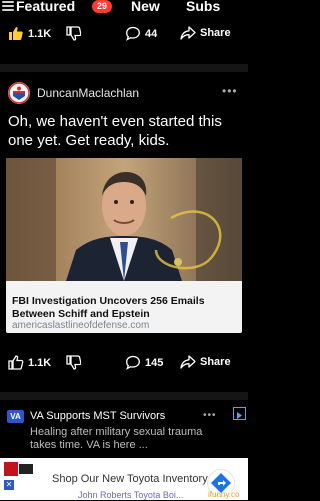  I want to click on watermark: ifunny.co, so click(224, 494).